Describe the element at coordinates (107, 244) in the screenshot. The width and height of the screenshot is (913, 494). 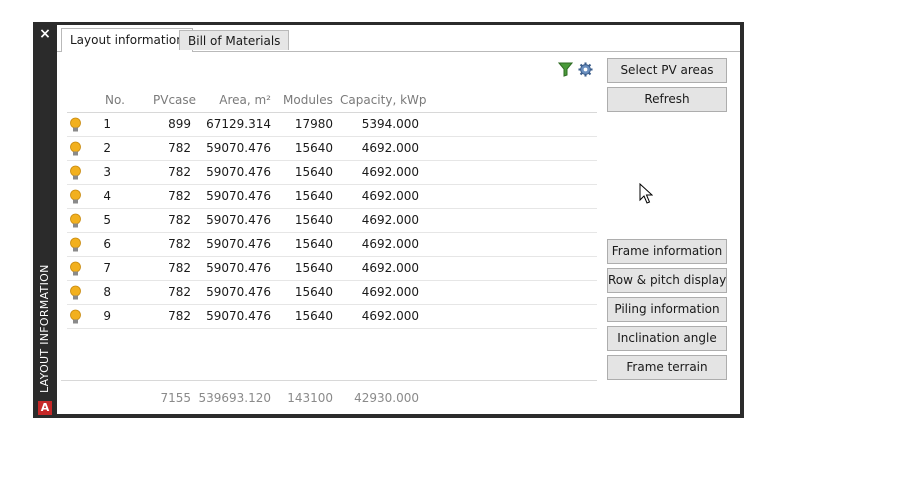
I see `cell-no: 6` at that location.